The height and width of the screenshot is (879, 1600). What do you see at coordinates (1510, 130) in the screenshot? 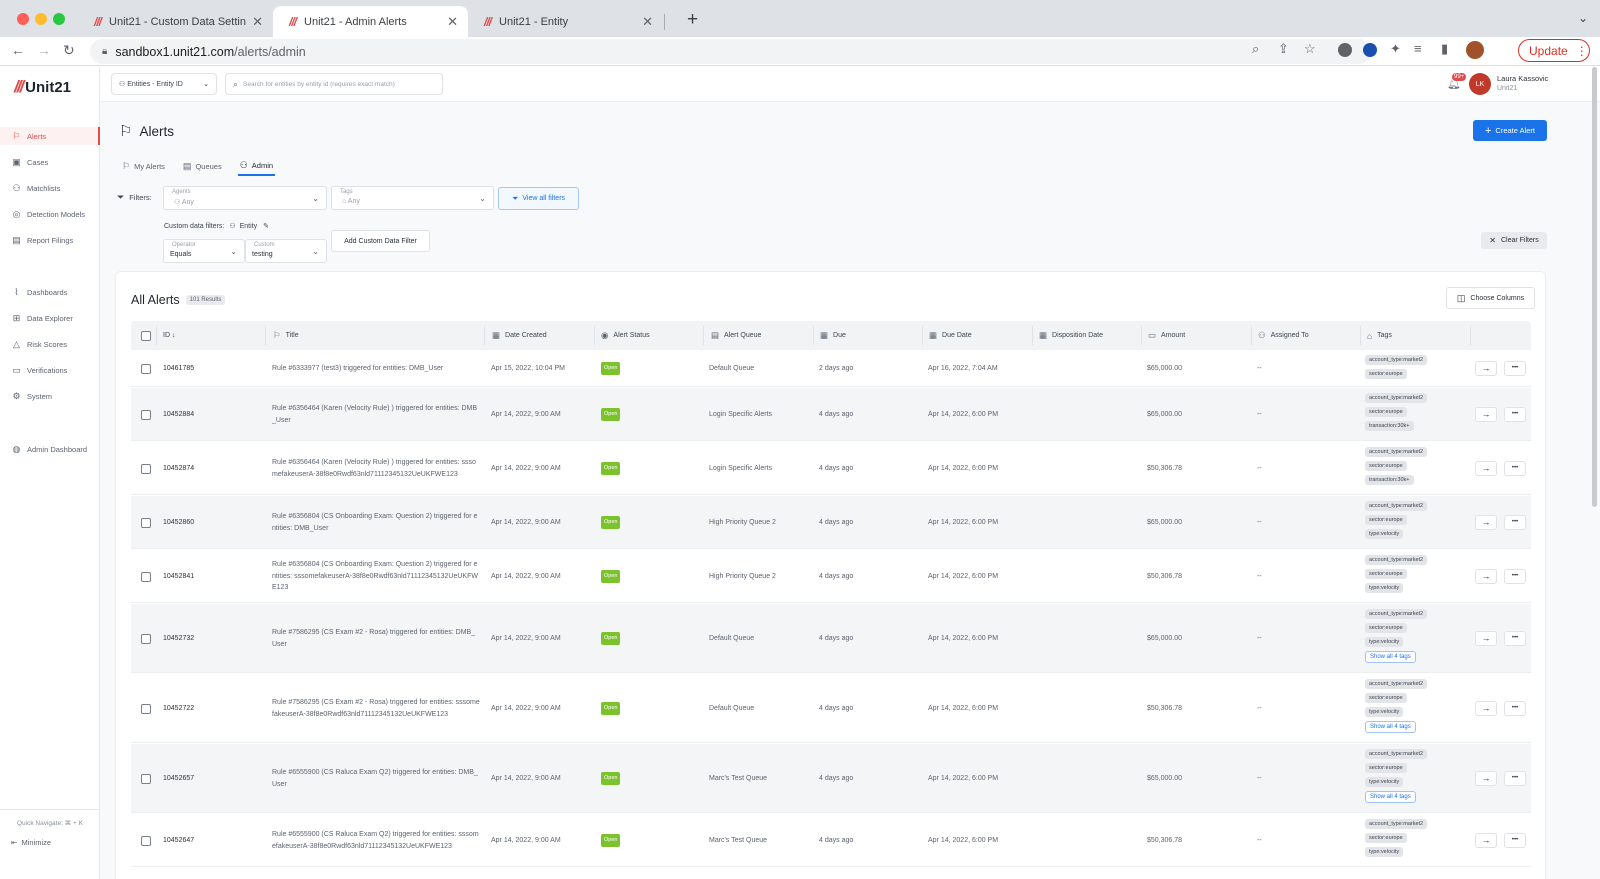
I see `create-alert-button: + Create Alert` at bounding box center [1510, 130].